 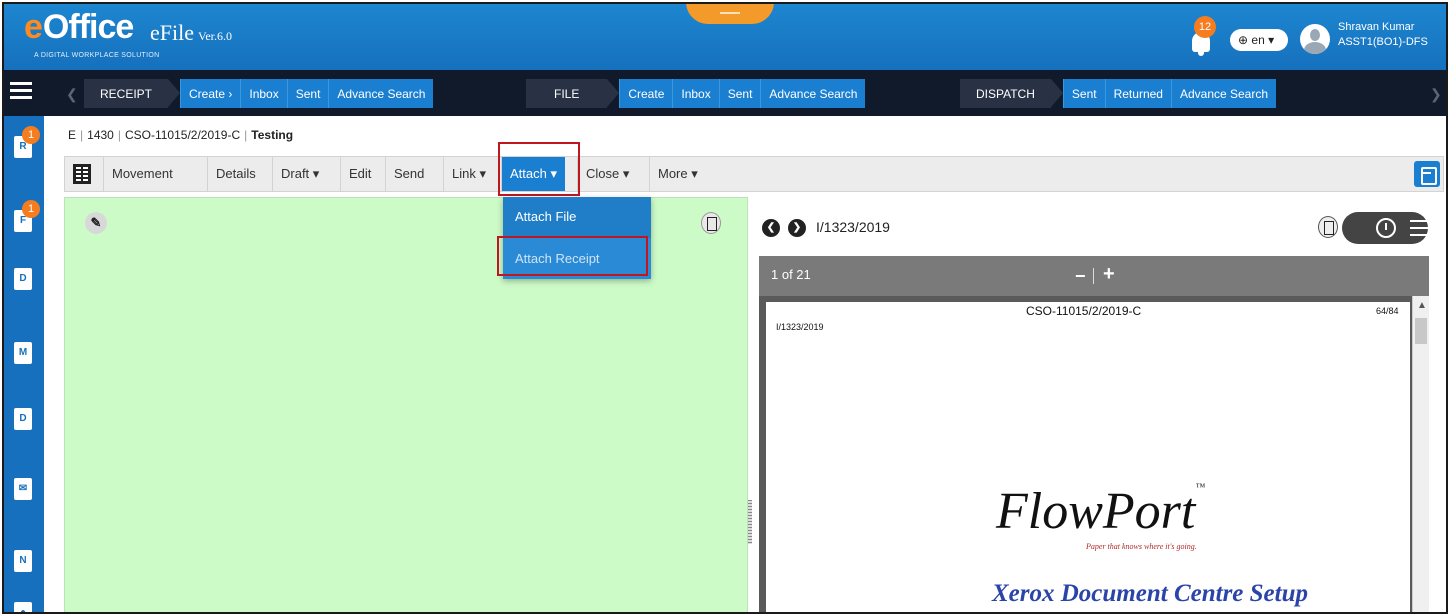 What do you see at coordinates (100, 135) in the screenshot?
I see `crumb-number: 1430` at bounding box center [100, 135].